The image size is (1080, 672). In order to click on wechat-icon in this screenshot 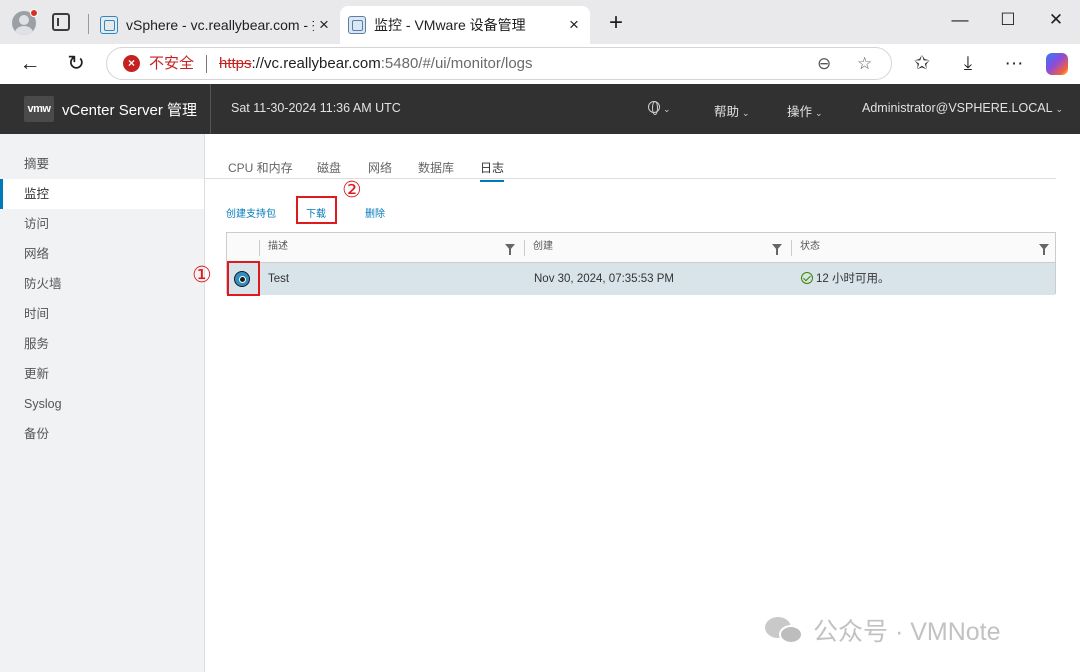, I will do `click(785, 630)`.